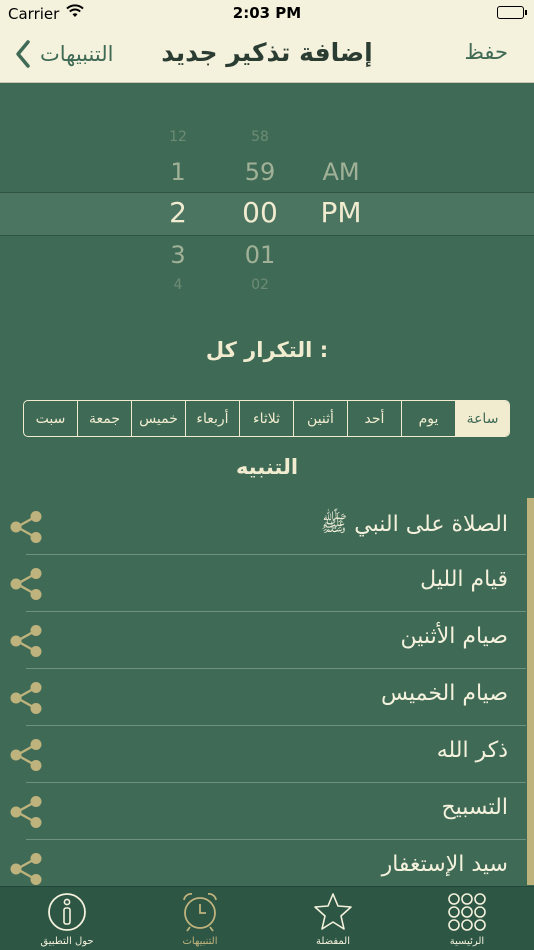 The width and height of the screenshot is (534, 950). I want to click on repeat-option-monday: أثنين, so click(320, 418).